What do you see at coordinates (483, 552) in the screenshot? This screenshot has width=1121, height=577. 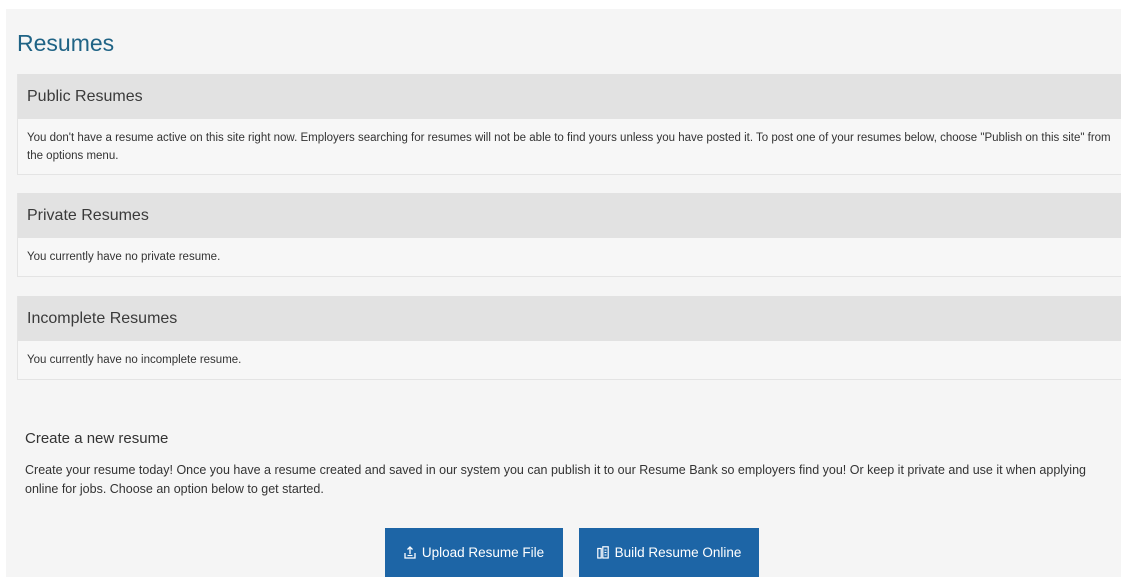 I see `upload-resume-label: Upload Resume File` at bounding box center [483, 552].